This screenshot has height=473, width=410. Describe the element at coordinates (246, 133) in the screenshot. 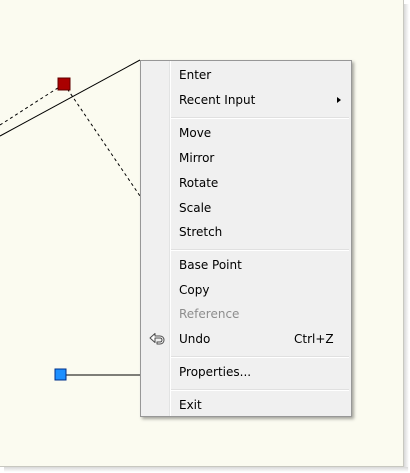

I see `menu-item-move: Move` at that location.